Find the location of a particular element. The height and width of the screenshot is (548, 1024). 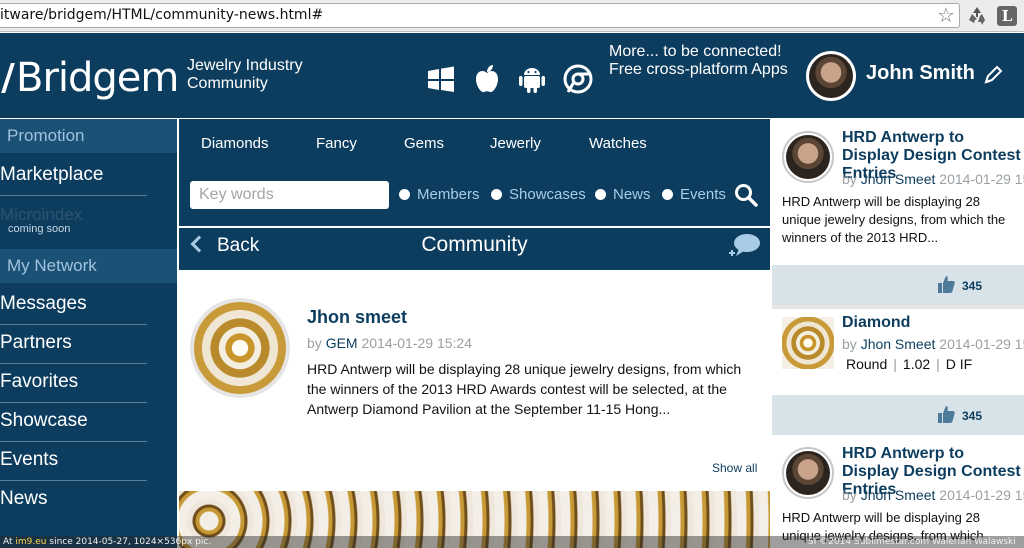

sidebar-item-showcase: Showcase is located at coordinates (73, 422).